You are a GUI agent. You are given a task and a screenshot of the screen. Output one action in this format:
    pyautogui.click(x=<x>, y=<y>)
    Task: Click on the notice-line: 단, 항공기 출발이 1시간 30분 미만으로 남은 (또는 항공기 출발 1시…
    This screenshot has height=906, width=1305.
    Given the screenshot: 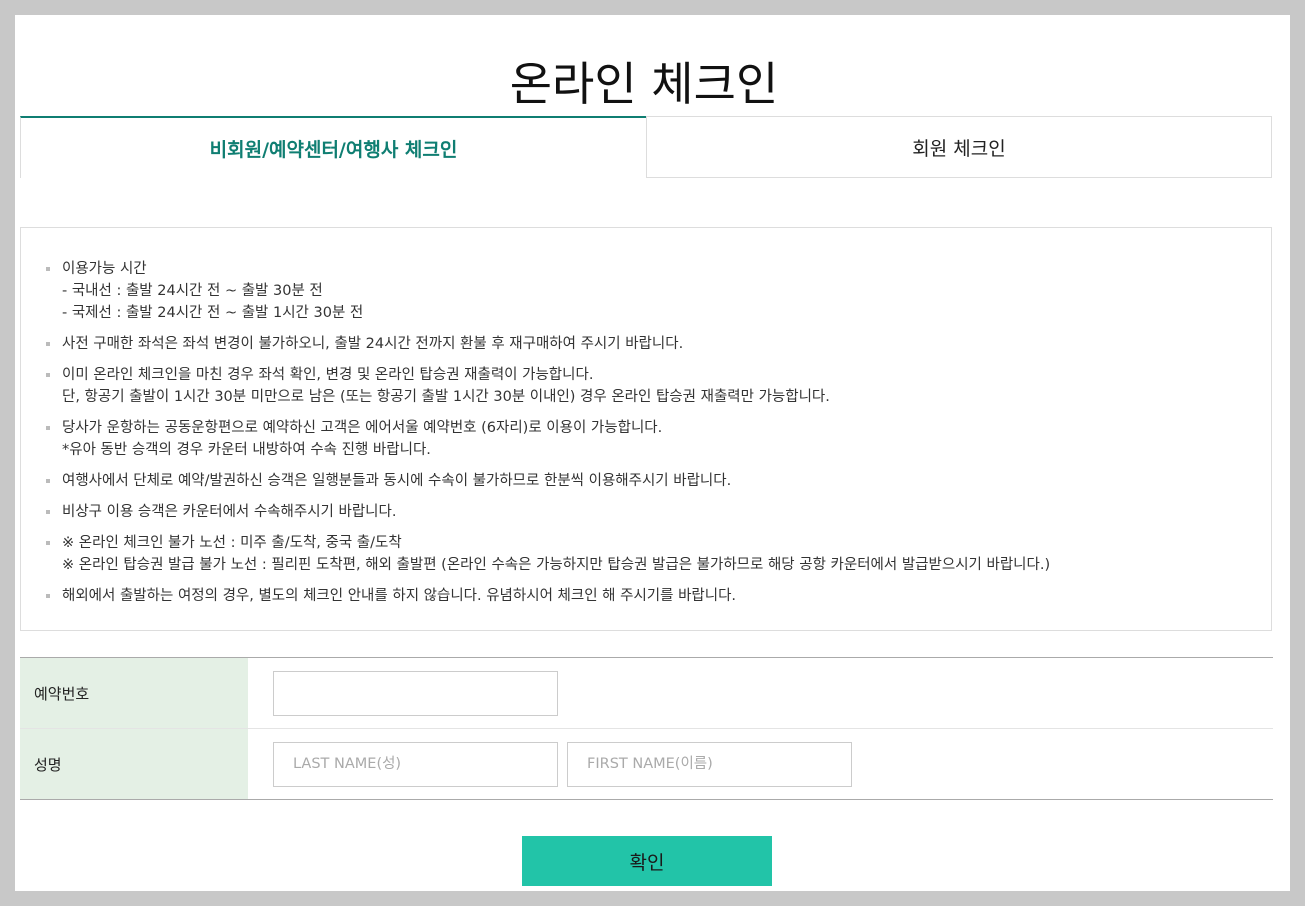 What is the action you would take?
    pyautogui.click(x=446, y=397)
    